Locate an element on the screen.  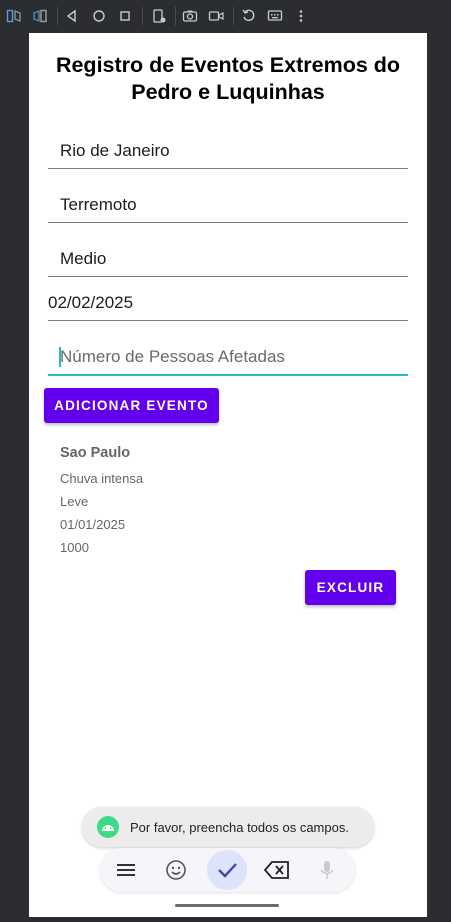
severity-field-value: Medio is located at coordinates (83, 258).